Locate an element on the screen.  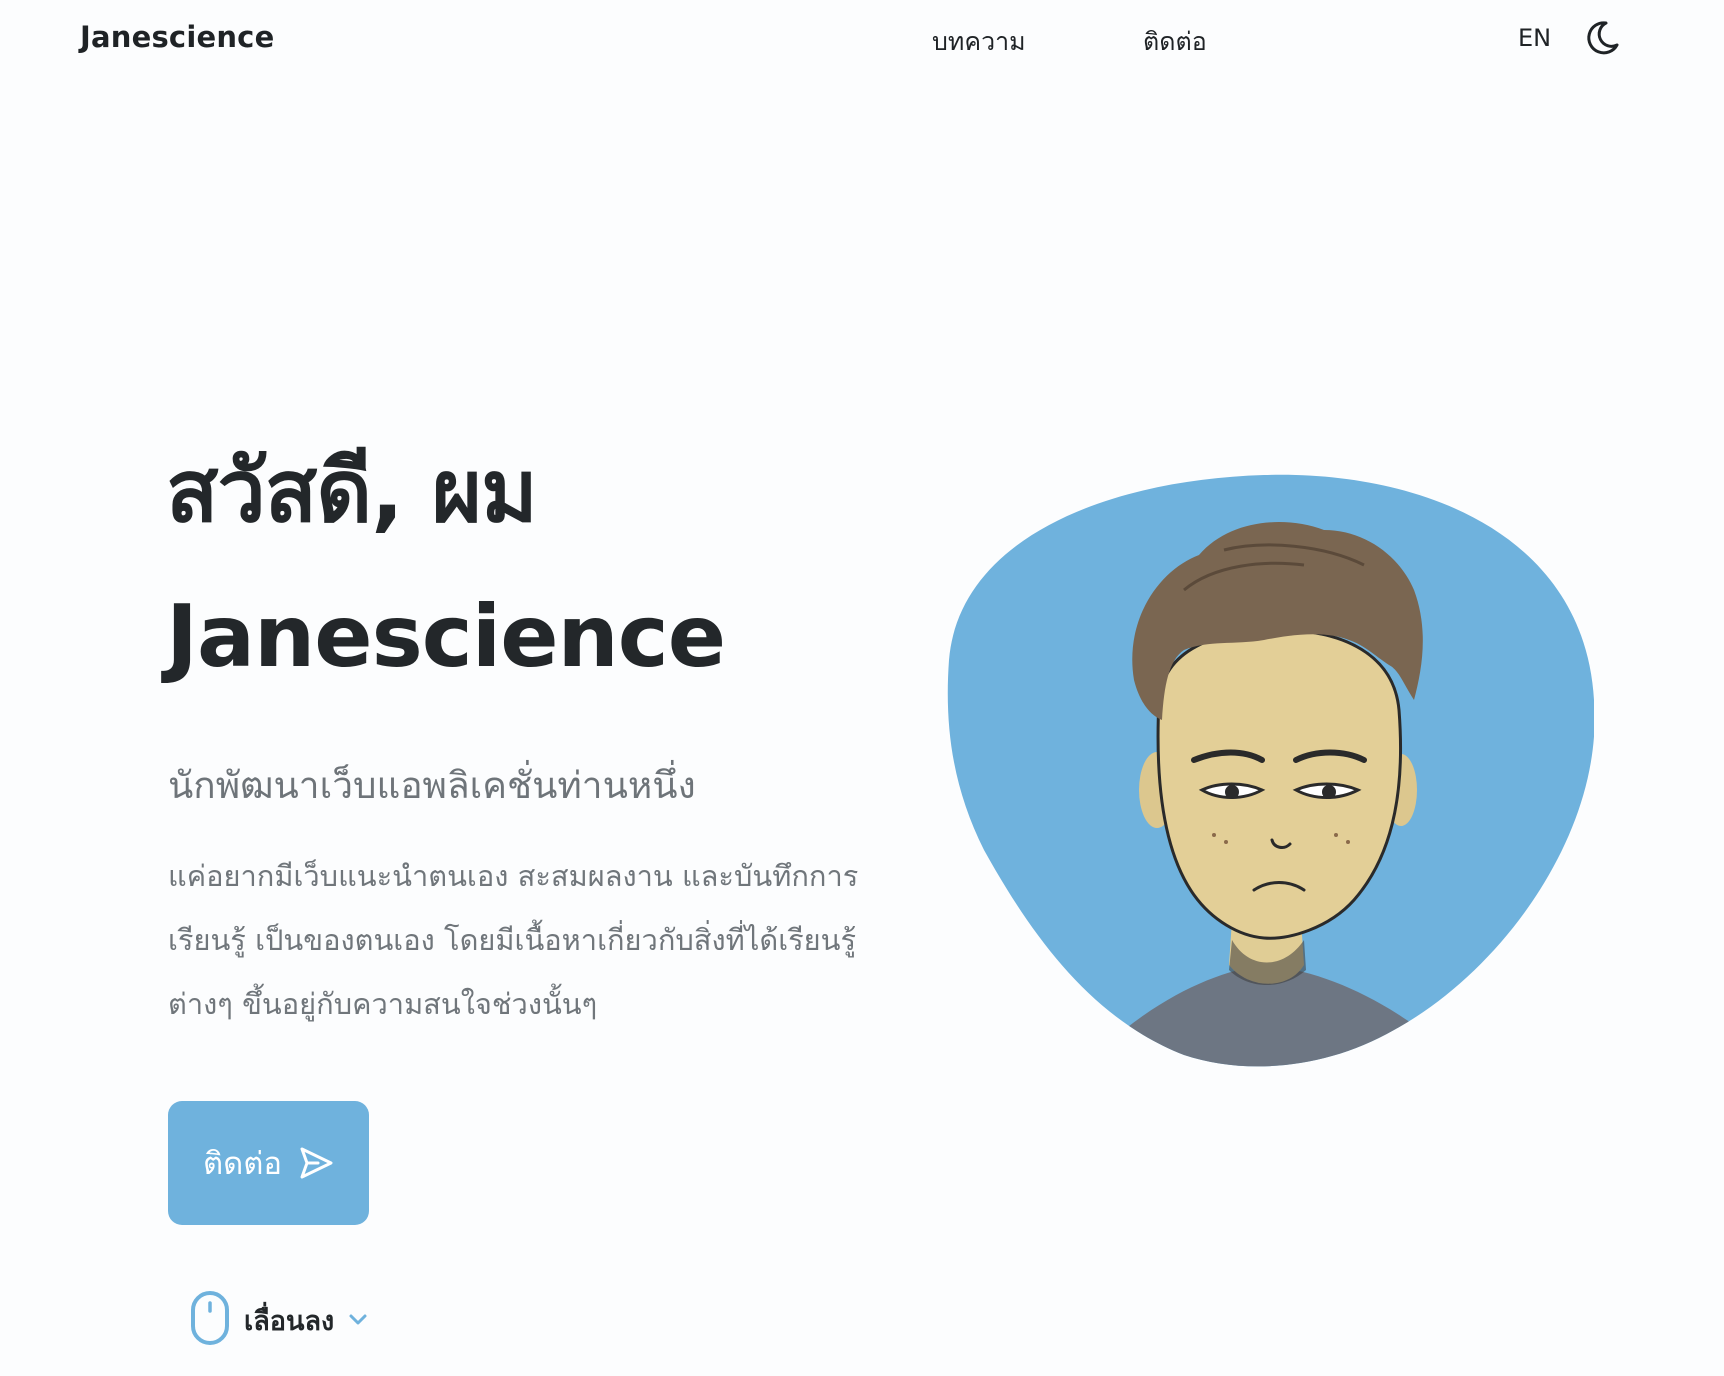
nav-link-contact: ติดต่อ is located at coordinates (1175, 42).